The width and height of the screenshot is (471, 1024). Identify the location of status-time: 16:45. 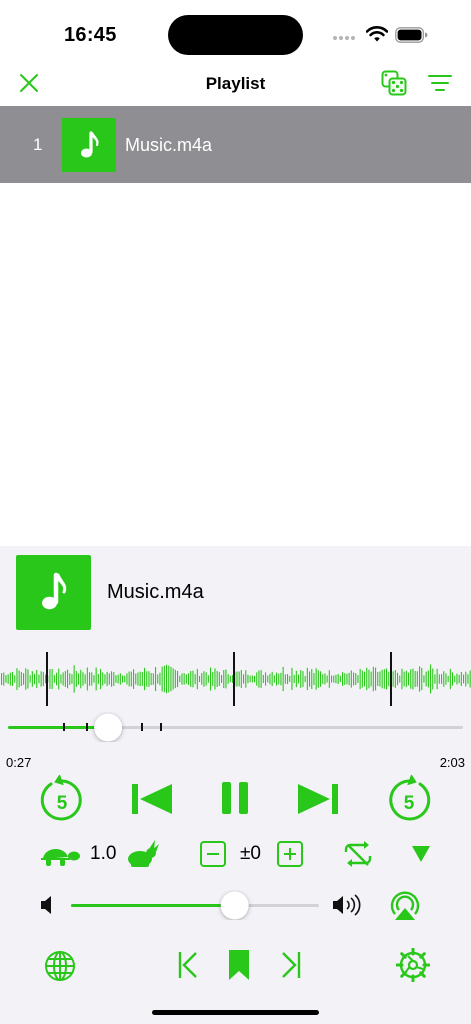
(90, 35).